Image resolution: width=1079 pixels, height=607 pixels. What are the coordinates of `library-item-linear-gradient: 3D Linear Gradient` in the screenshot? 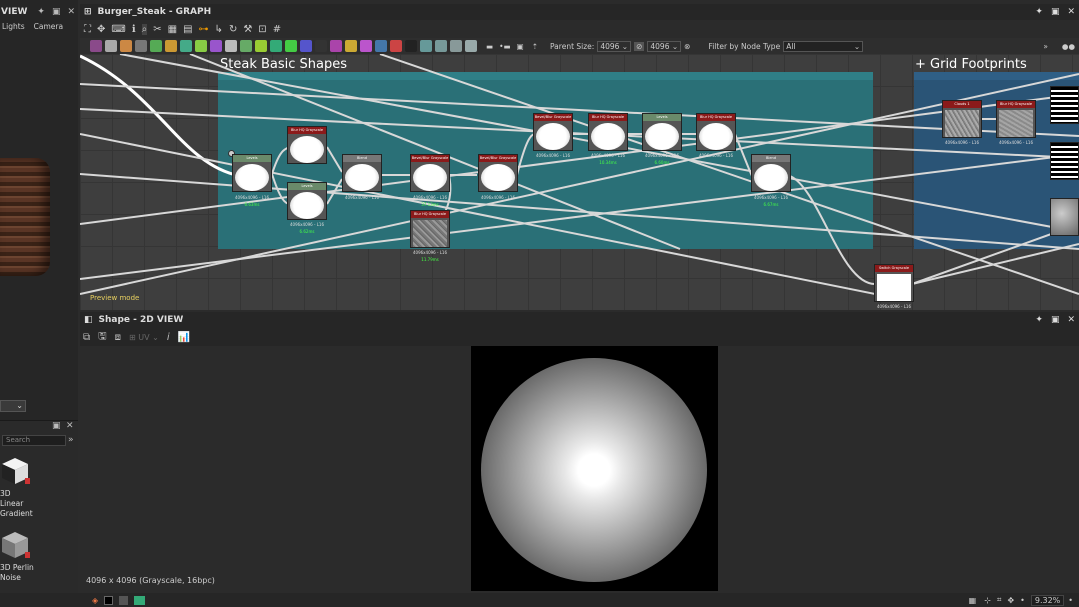 It's located at (17, 487).